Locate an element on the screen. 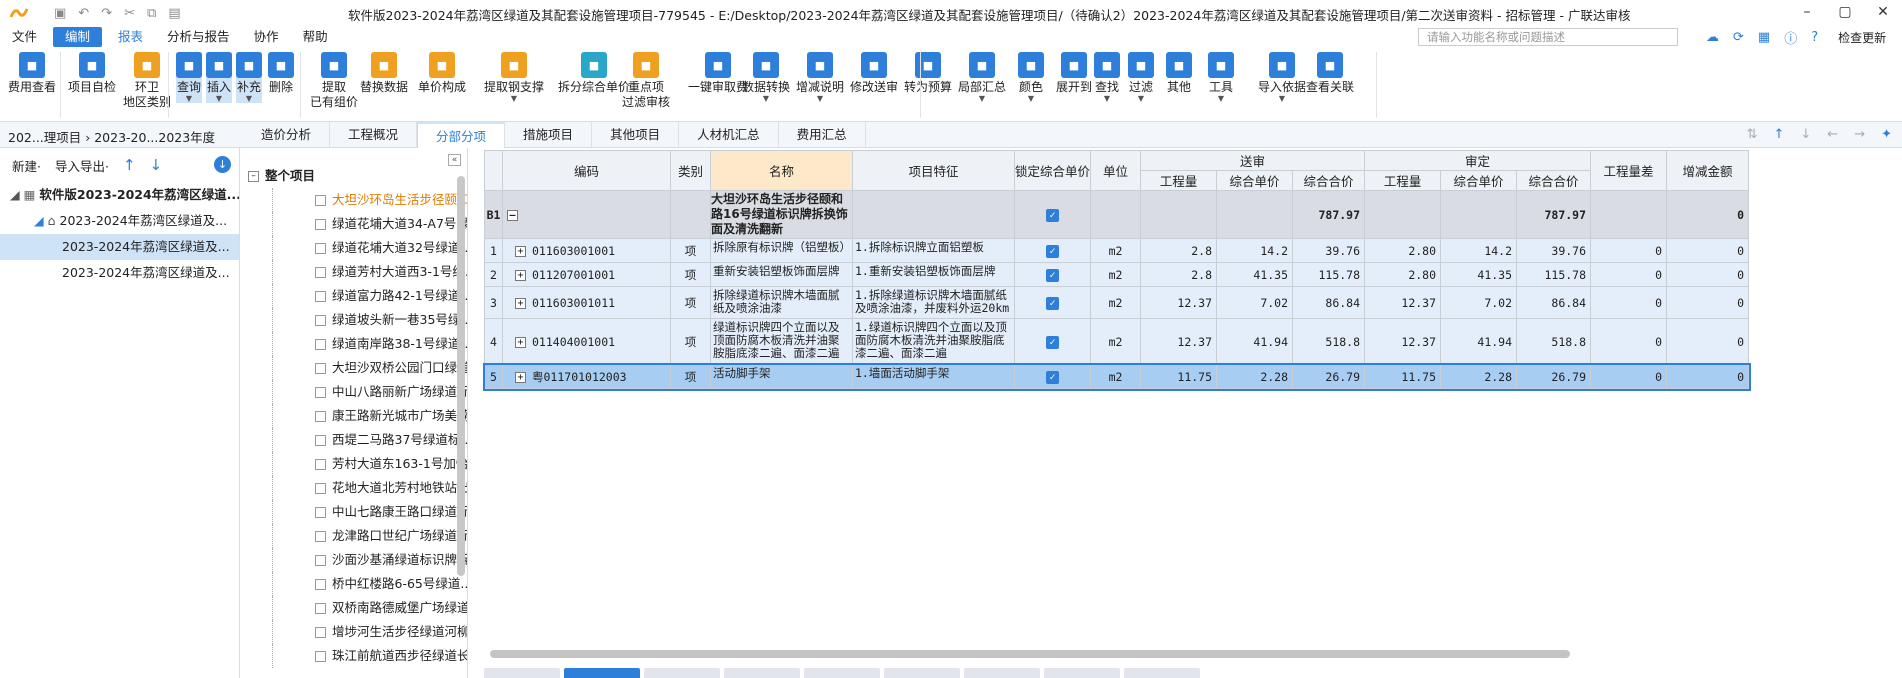 The width and height of the screenshot is (1902, 678). header-submit-total: 综合合价 is located at coordinates (1329, 180).